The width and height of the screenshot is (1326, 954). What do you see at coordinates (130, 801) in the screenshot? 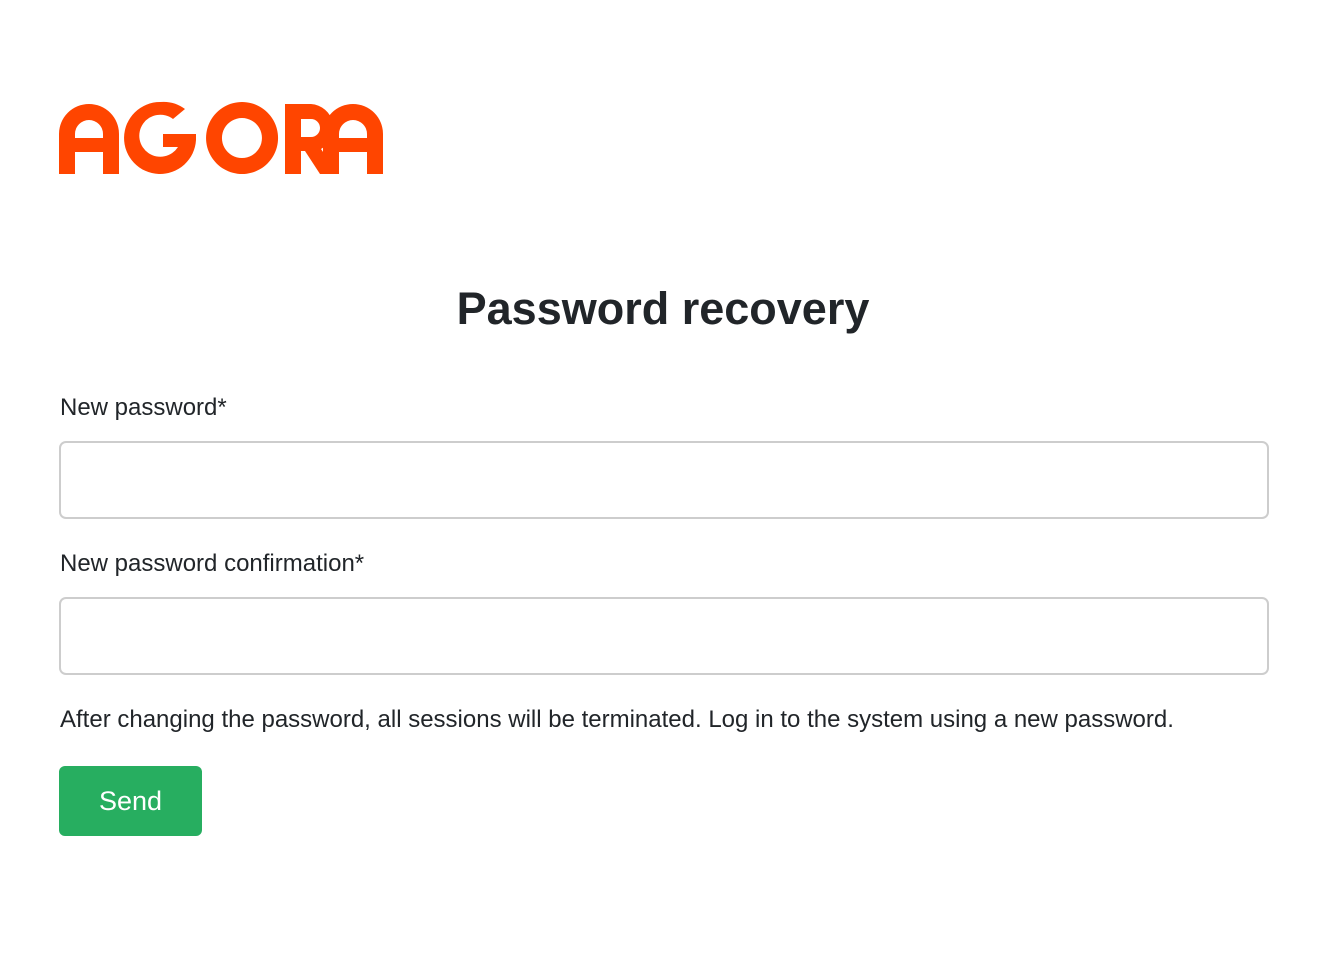
I see `send-button: Send` at bounding box center [130, 801].